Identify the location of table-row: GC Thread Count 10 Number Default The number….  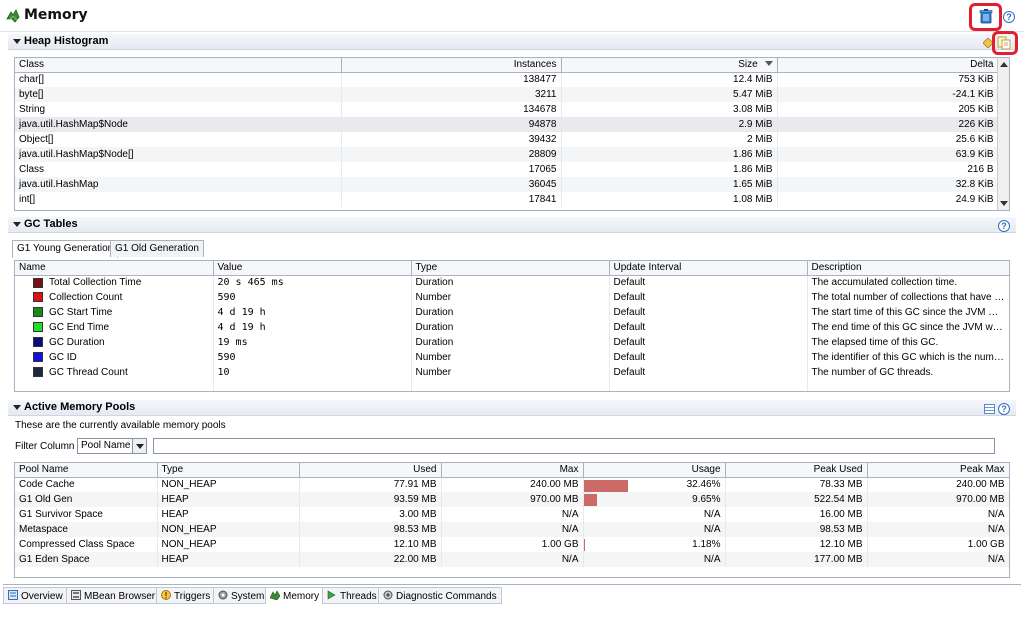
(512, 372).